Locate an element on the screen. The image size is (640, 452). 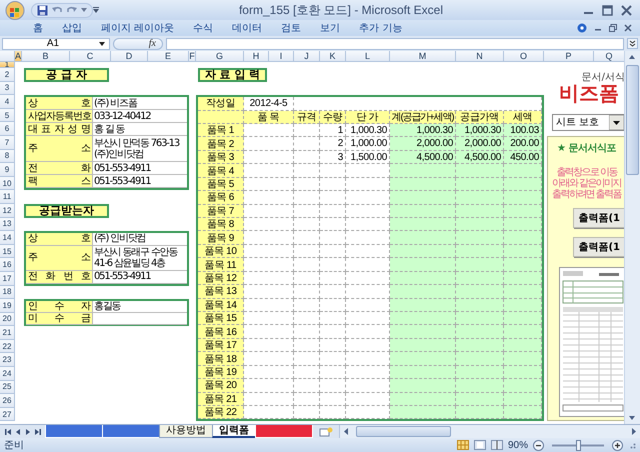
column-header: E is located at coordinates (168, 56).